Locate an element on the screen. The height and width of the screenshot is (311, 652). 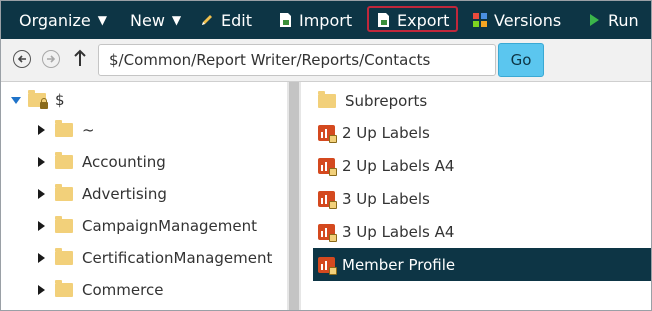
arrow-left-icon is located at coordinates (21, 59).